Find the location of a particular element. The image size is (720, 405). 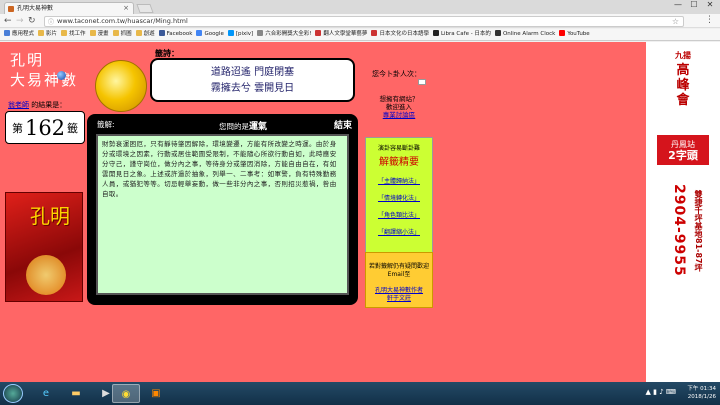

bookmark-item: [pixiv] is located at coordinates (240, 34).